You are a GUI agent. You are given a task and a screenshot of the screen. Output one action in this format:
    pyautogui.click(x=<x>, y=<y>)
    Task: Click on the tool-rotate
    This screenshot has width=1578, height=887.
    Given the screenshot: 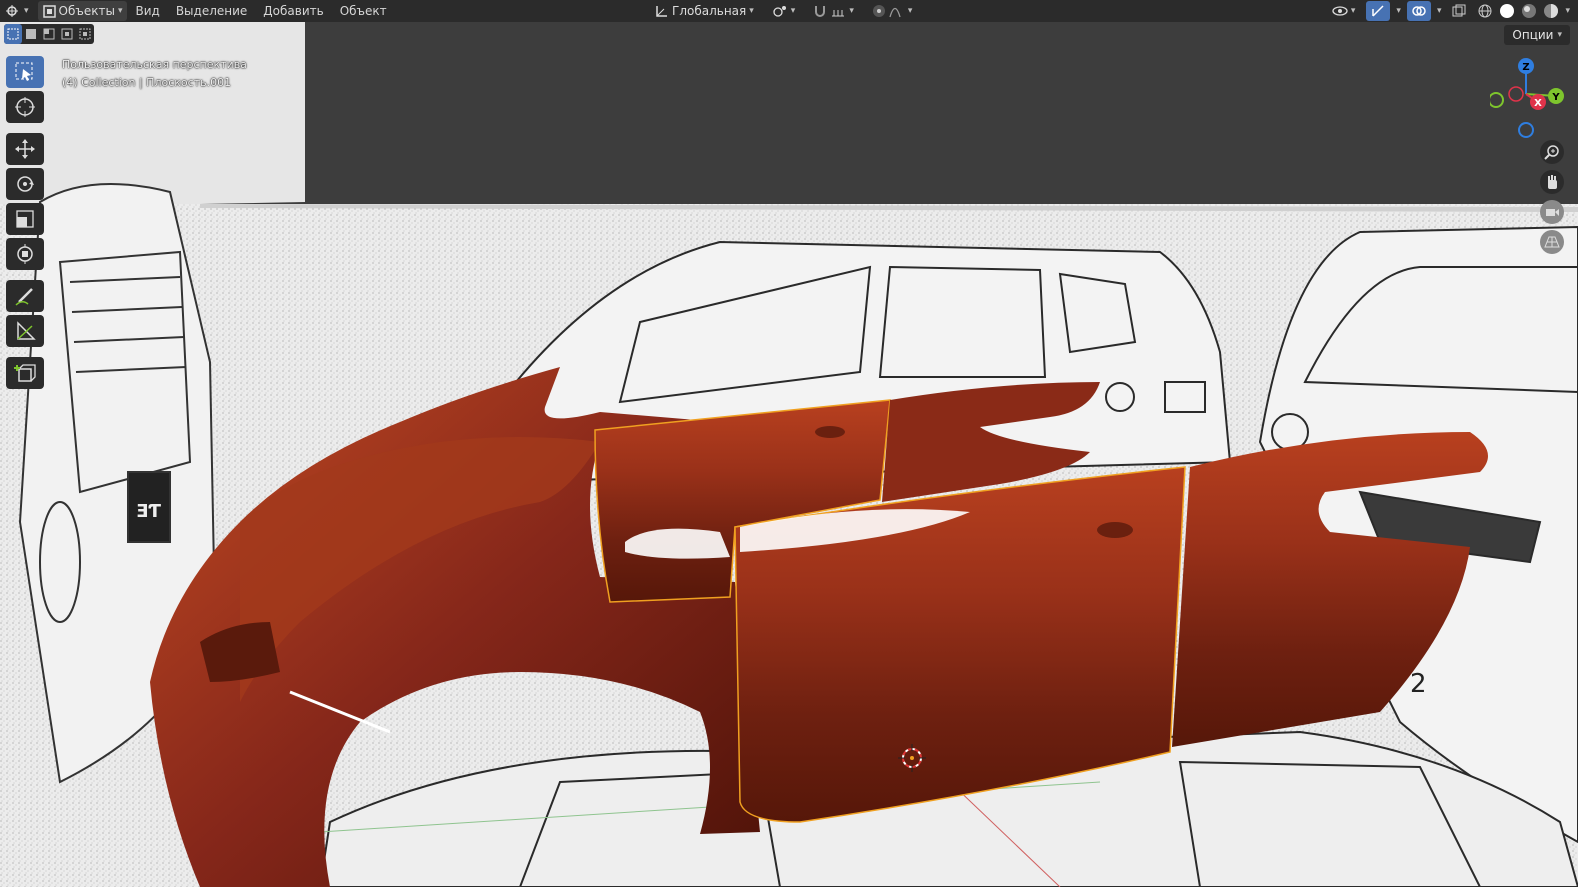 What is the action you would take?
    pyautogui.click(x=25, y=184)
    